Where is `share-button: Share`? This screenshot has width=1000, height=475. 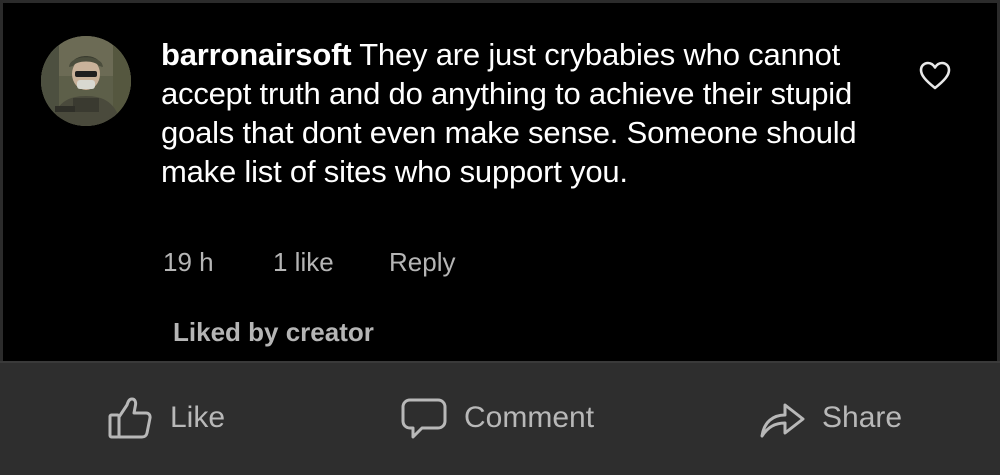
share-button: Share is located at coordinates (830, 418).